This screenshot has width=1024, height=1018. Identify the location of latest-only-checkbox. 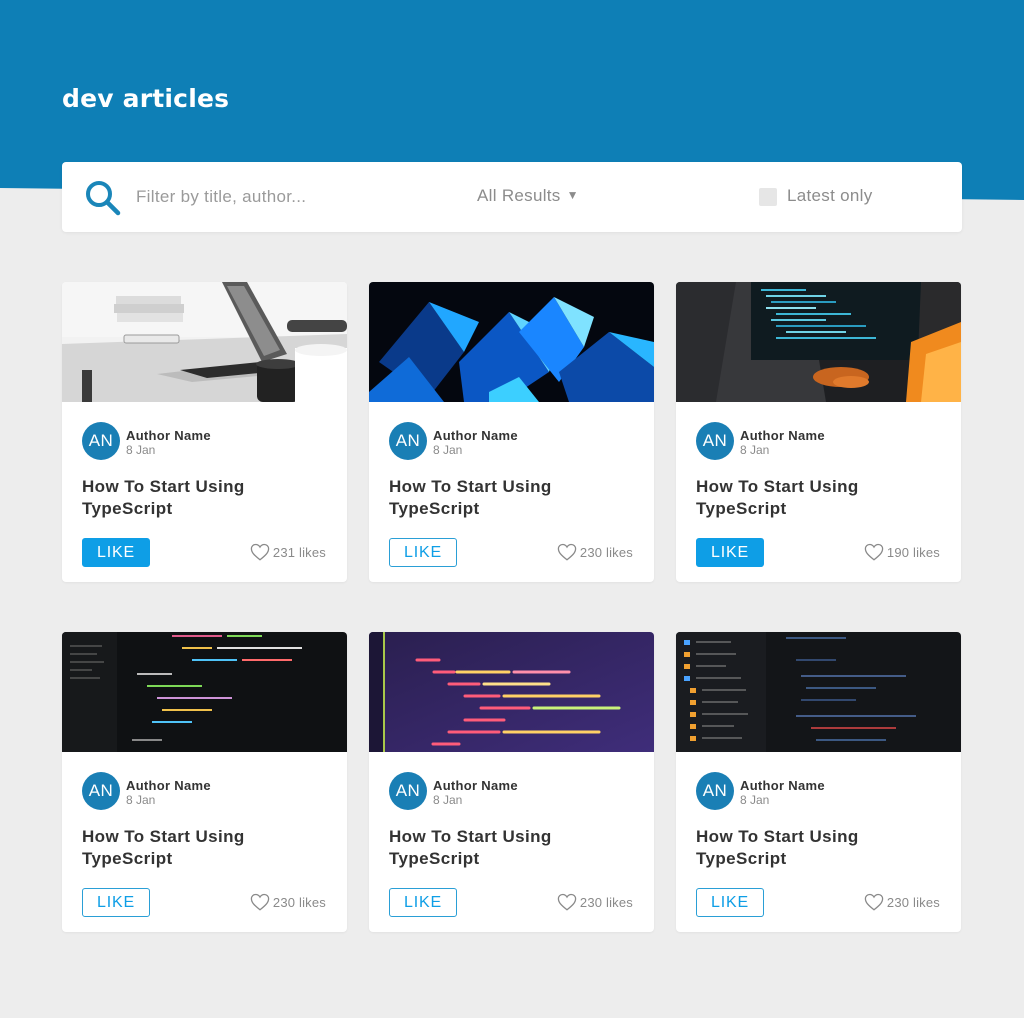
(768, 197).